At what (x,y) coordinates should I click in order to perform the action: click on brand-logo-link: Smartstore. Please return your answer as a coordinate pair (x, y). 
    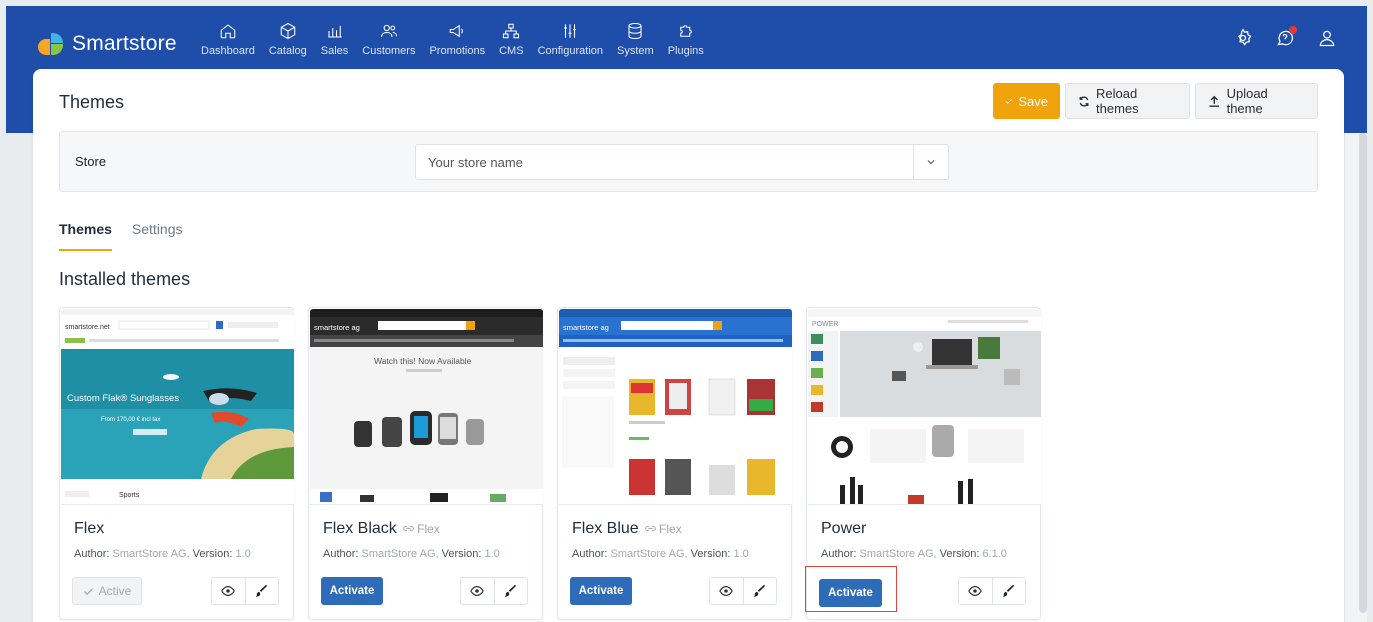
    Looking at the image, I should click on (107, 44).